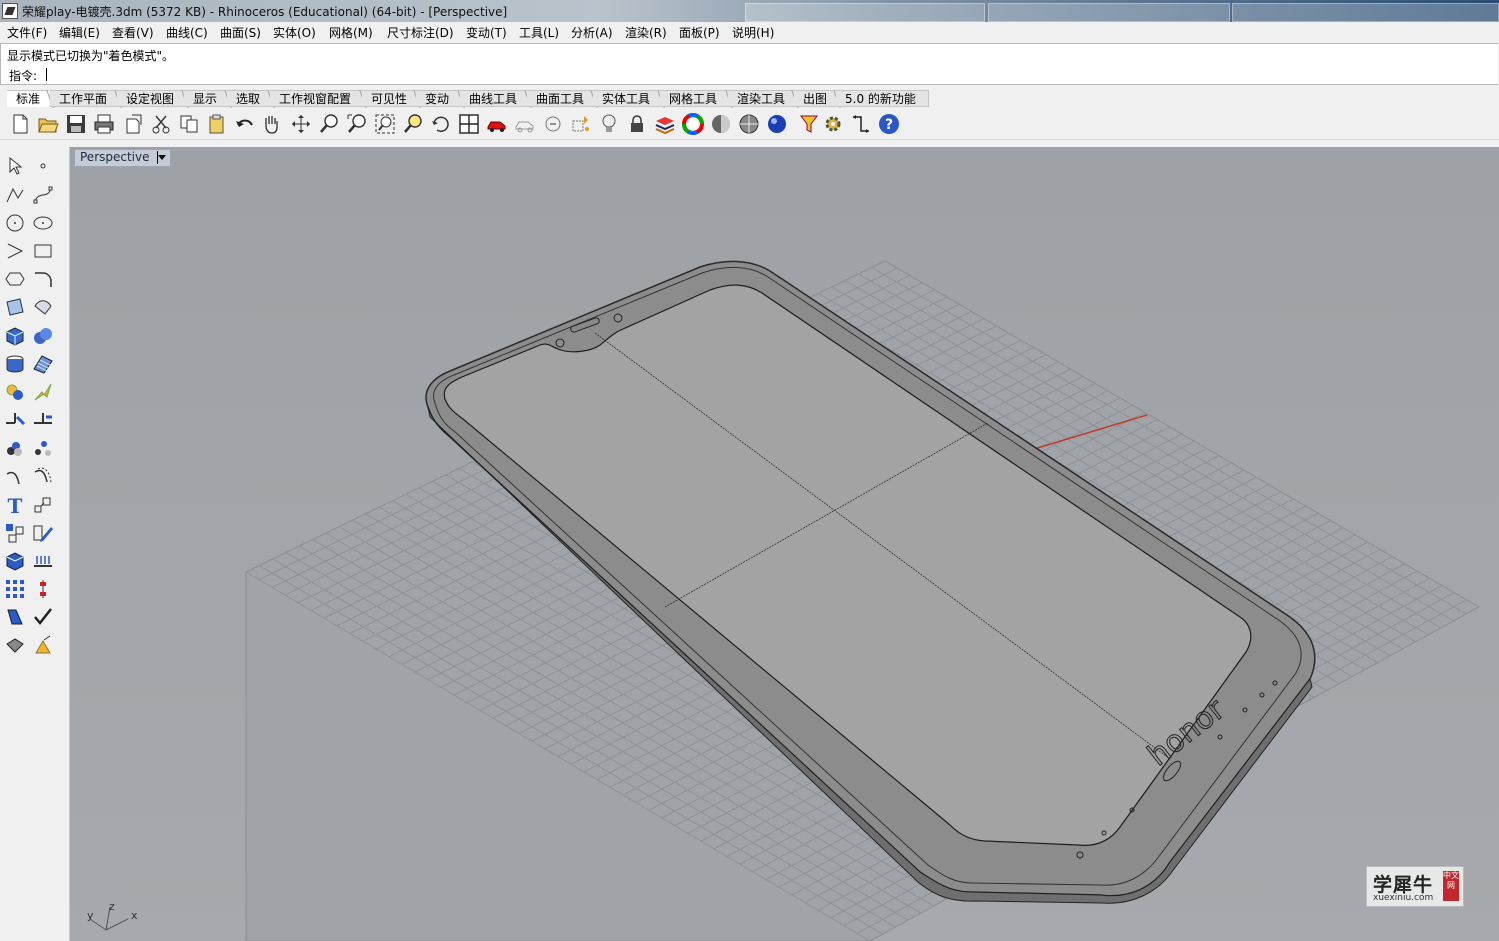 Image resolution: width=1499 pixels, height=941 pixels. What do you see at coordinates (43, 195) in the screenshot?
I see `curve-cv-icon` at bounding box center [43, 195].